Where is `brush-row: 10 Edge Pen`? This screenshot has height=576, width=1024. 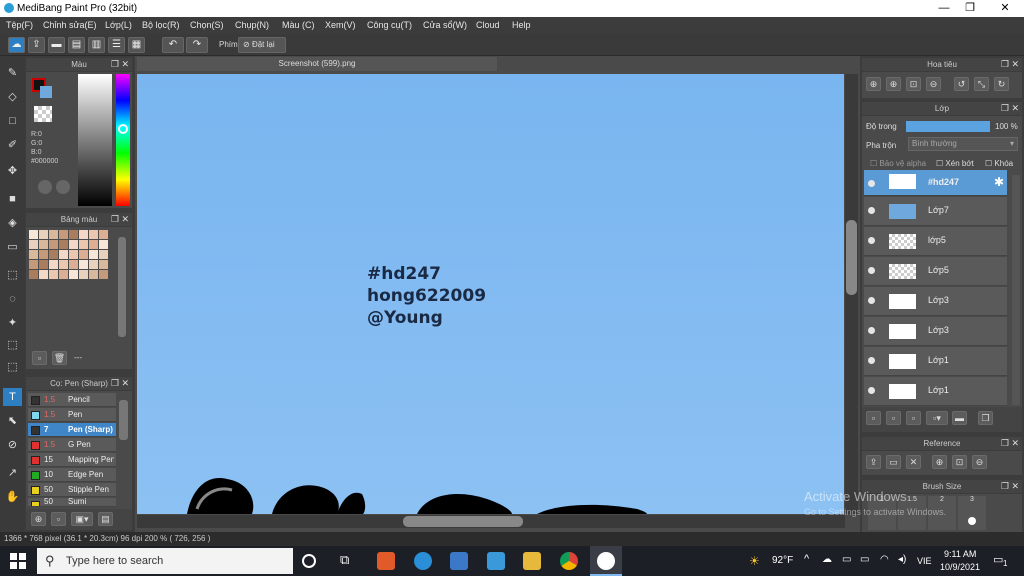 brush-row: 10 Edge Pen is located at coordinates (72, 475).